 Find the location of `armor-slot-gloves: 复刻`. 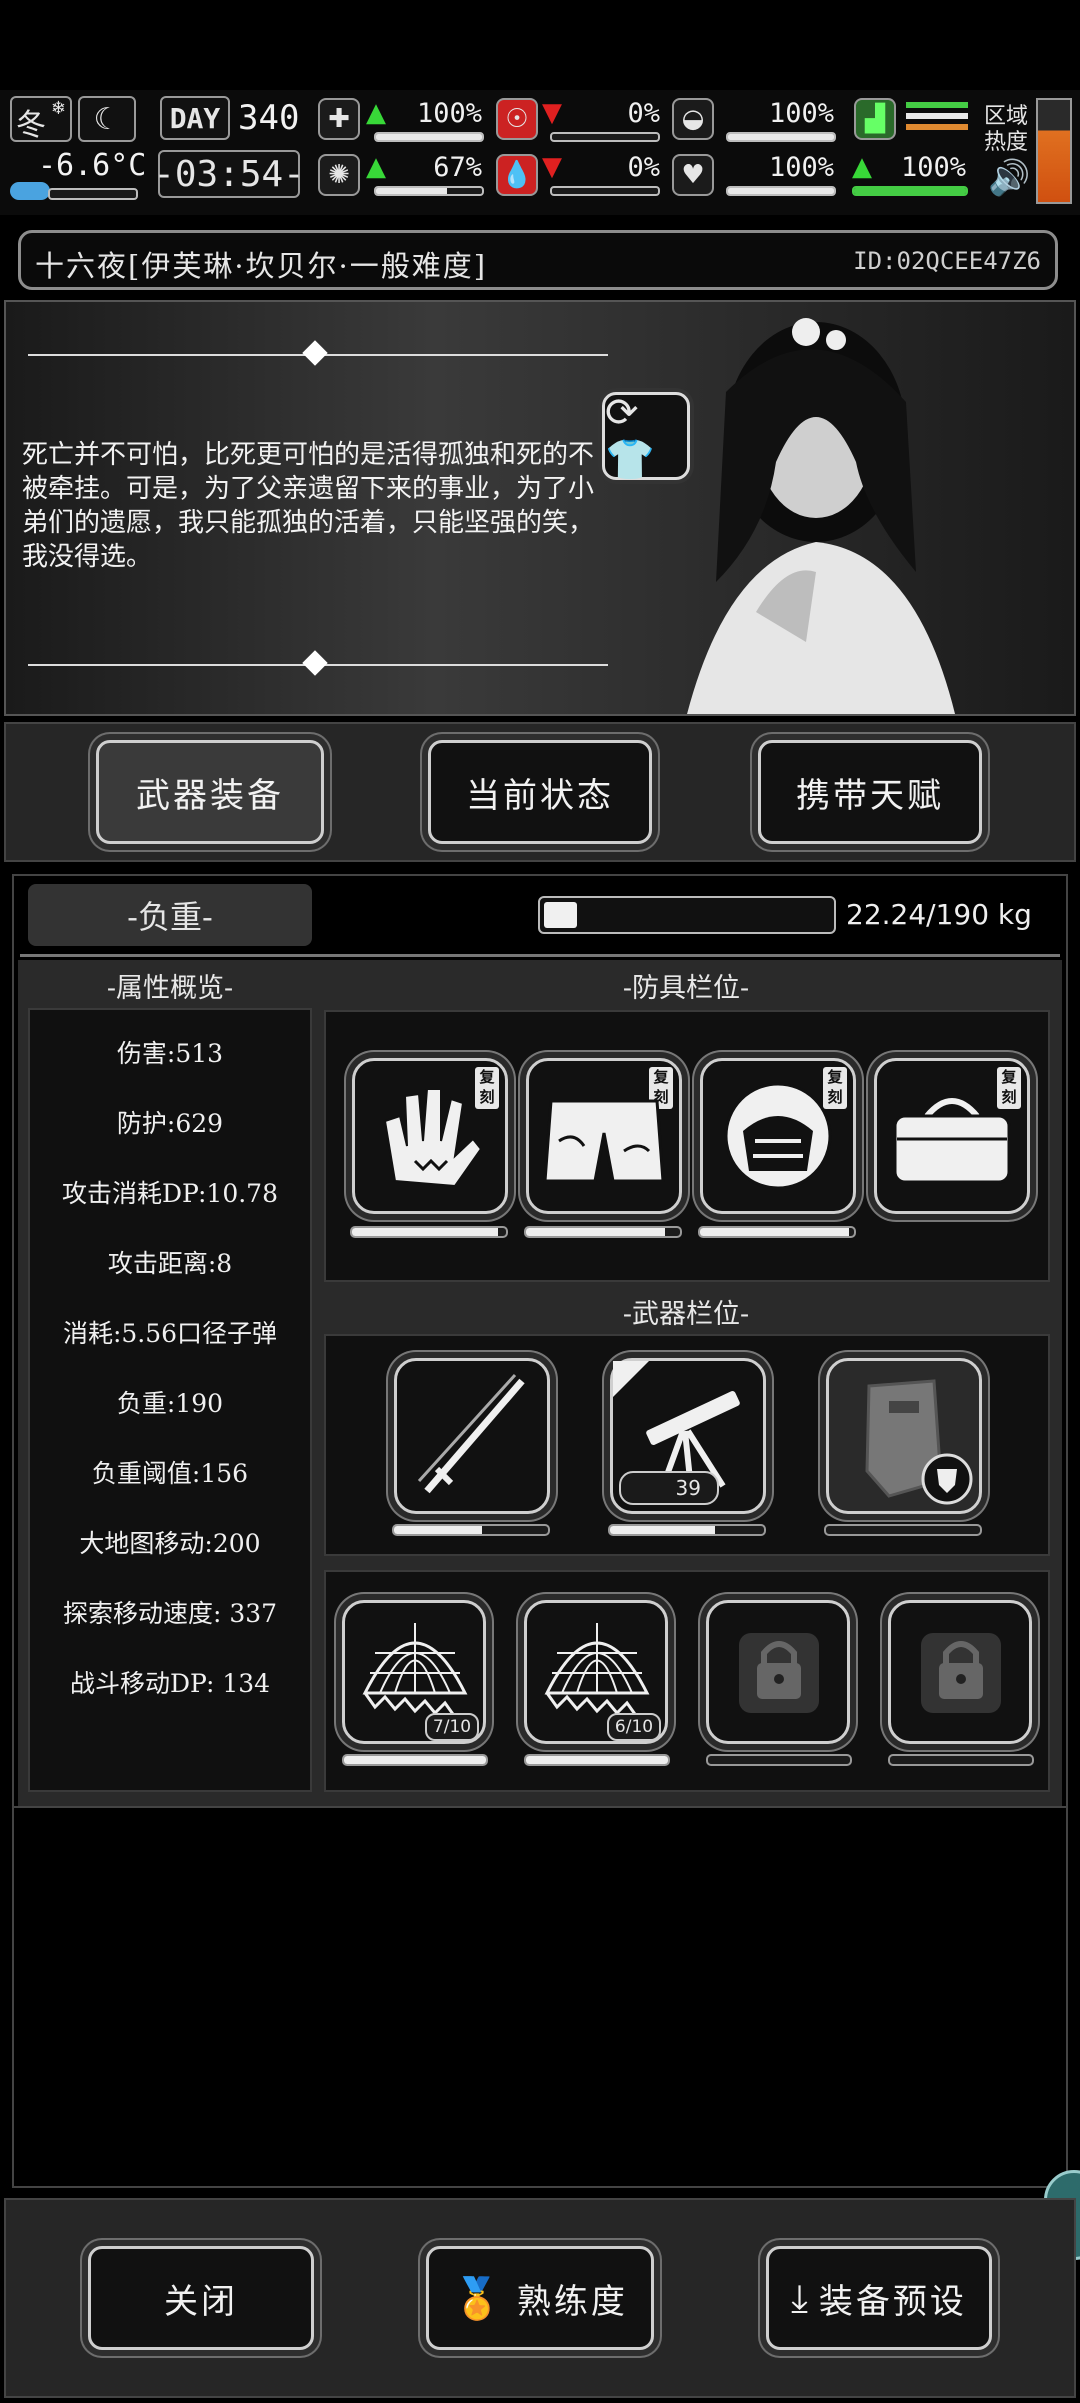

armor-slot-gloves: 复刻 is located at coordinates (430, 1136).